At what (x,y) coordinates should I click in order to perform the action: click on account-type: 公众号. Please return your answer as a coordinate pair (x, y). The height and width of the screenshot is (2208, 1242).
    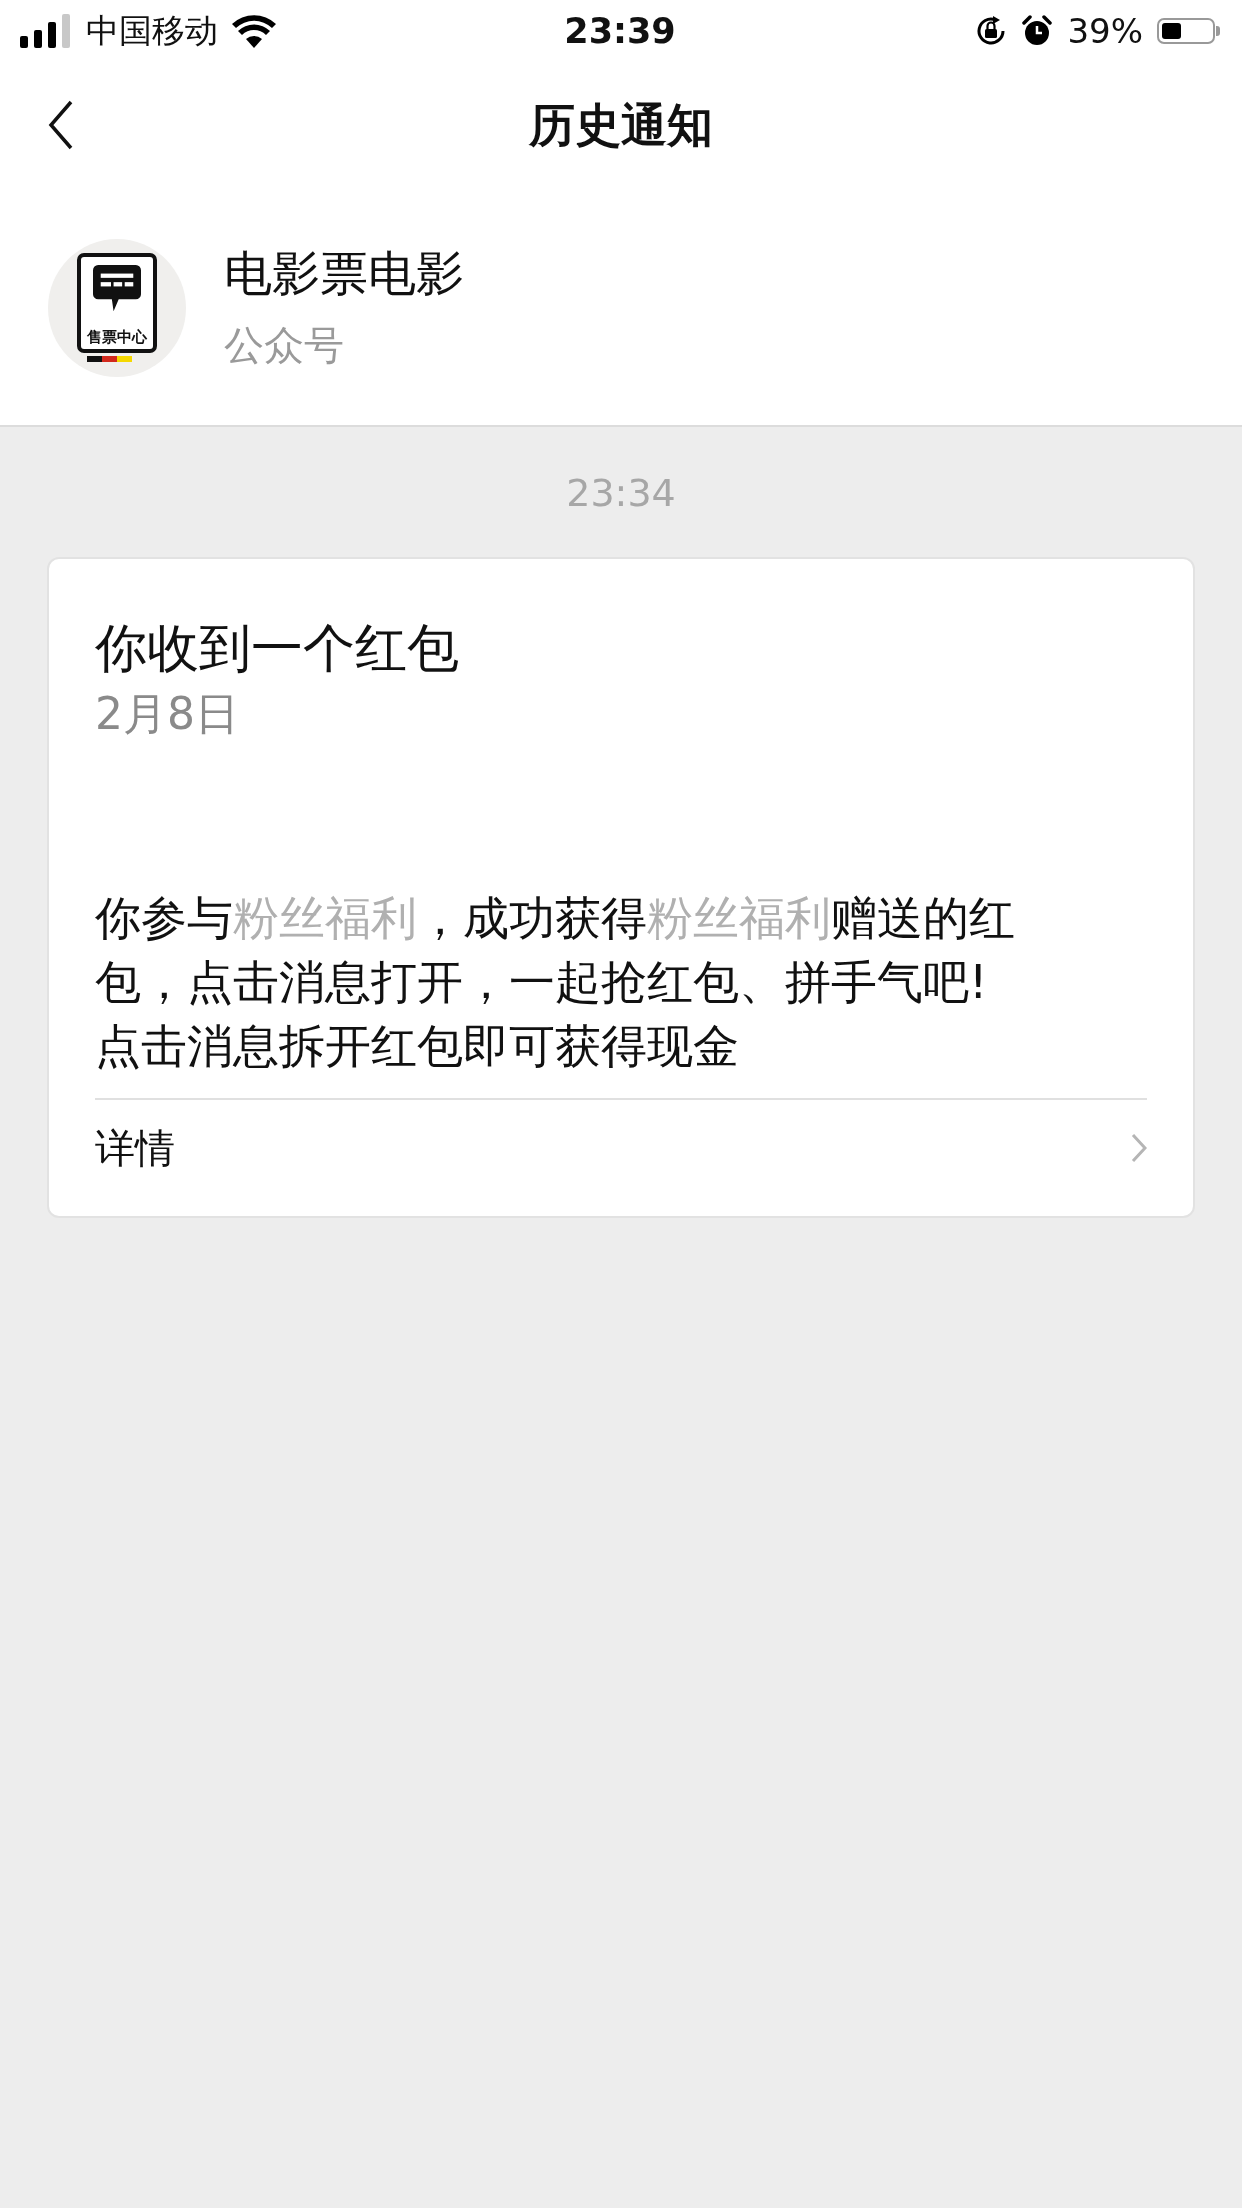
    Looking at the image, I should click on (284, 345).